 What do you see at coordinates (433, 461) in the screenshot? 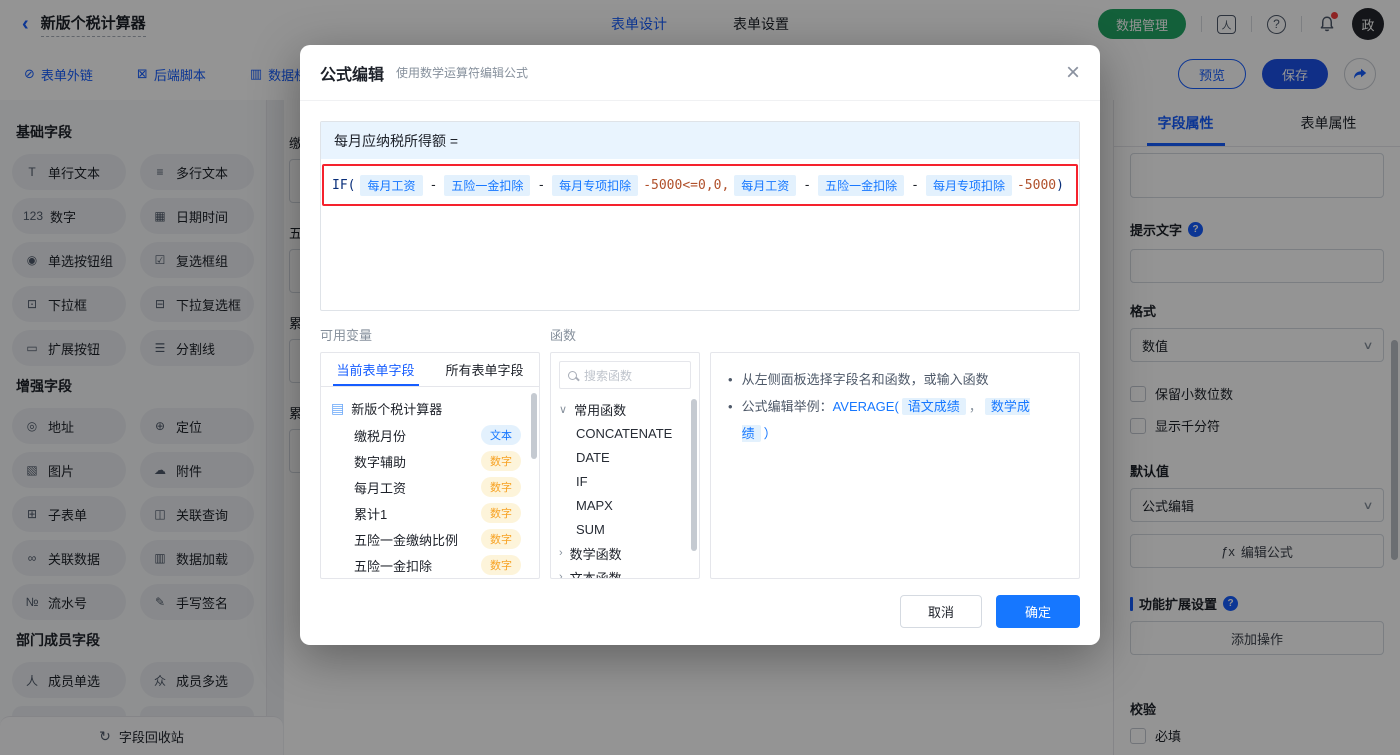
I see `variable-item: 数字辅助 数字` at bounding box center [433, 461].